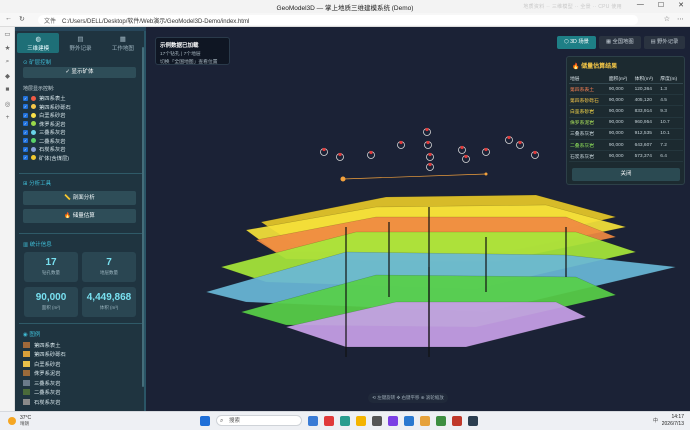 The width and height of the screenshot is (690, 430). I want to click on tray-lang: 中, so click(655, 420).